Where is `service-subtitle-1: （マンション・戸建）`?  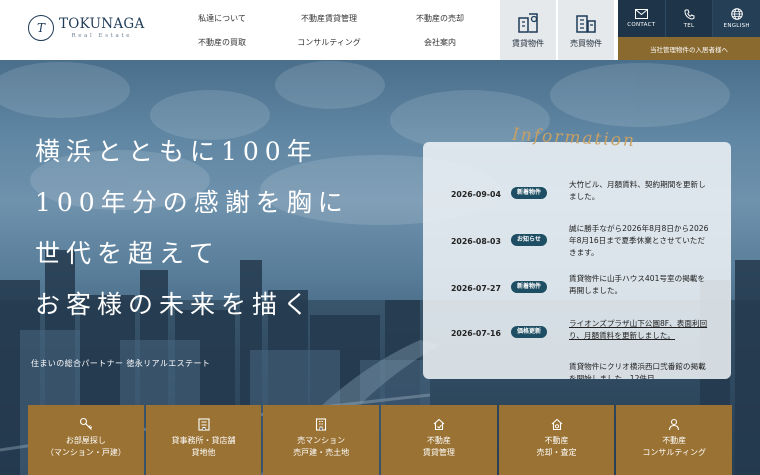 service-subtitle-1: （マンション・戸建） is located at coordinates (85, 452).